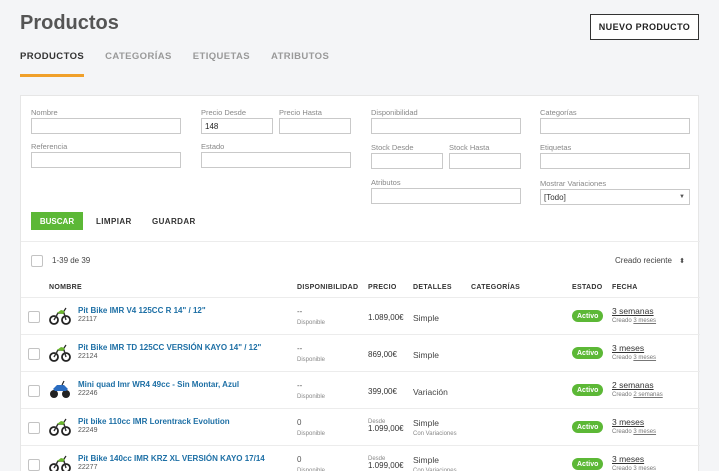  What do you see at coordinates (407, 161) in the screenshot?
I see `stock-desde-input` at bounding box center [407, 161].